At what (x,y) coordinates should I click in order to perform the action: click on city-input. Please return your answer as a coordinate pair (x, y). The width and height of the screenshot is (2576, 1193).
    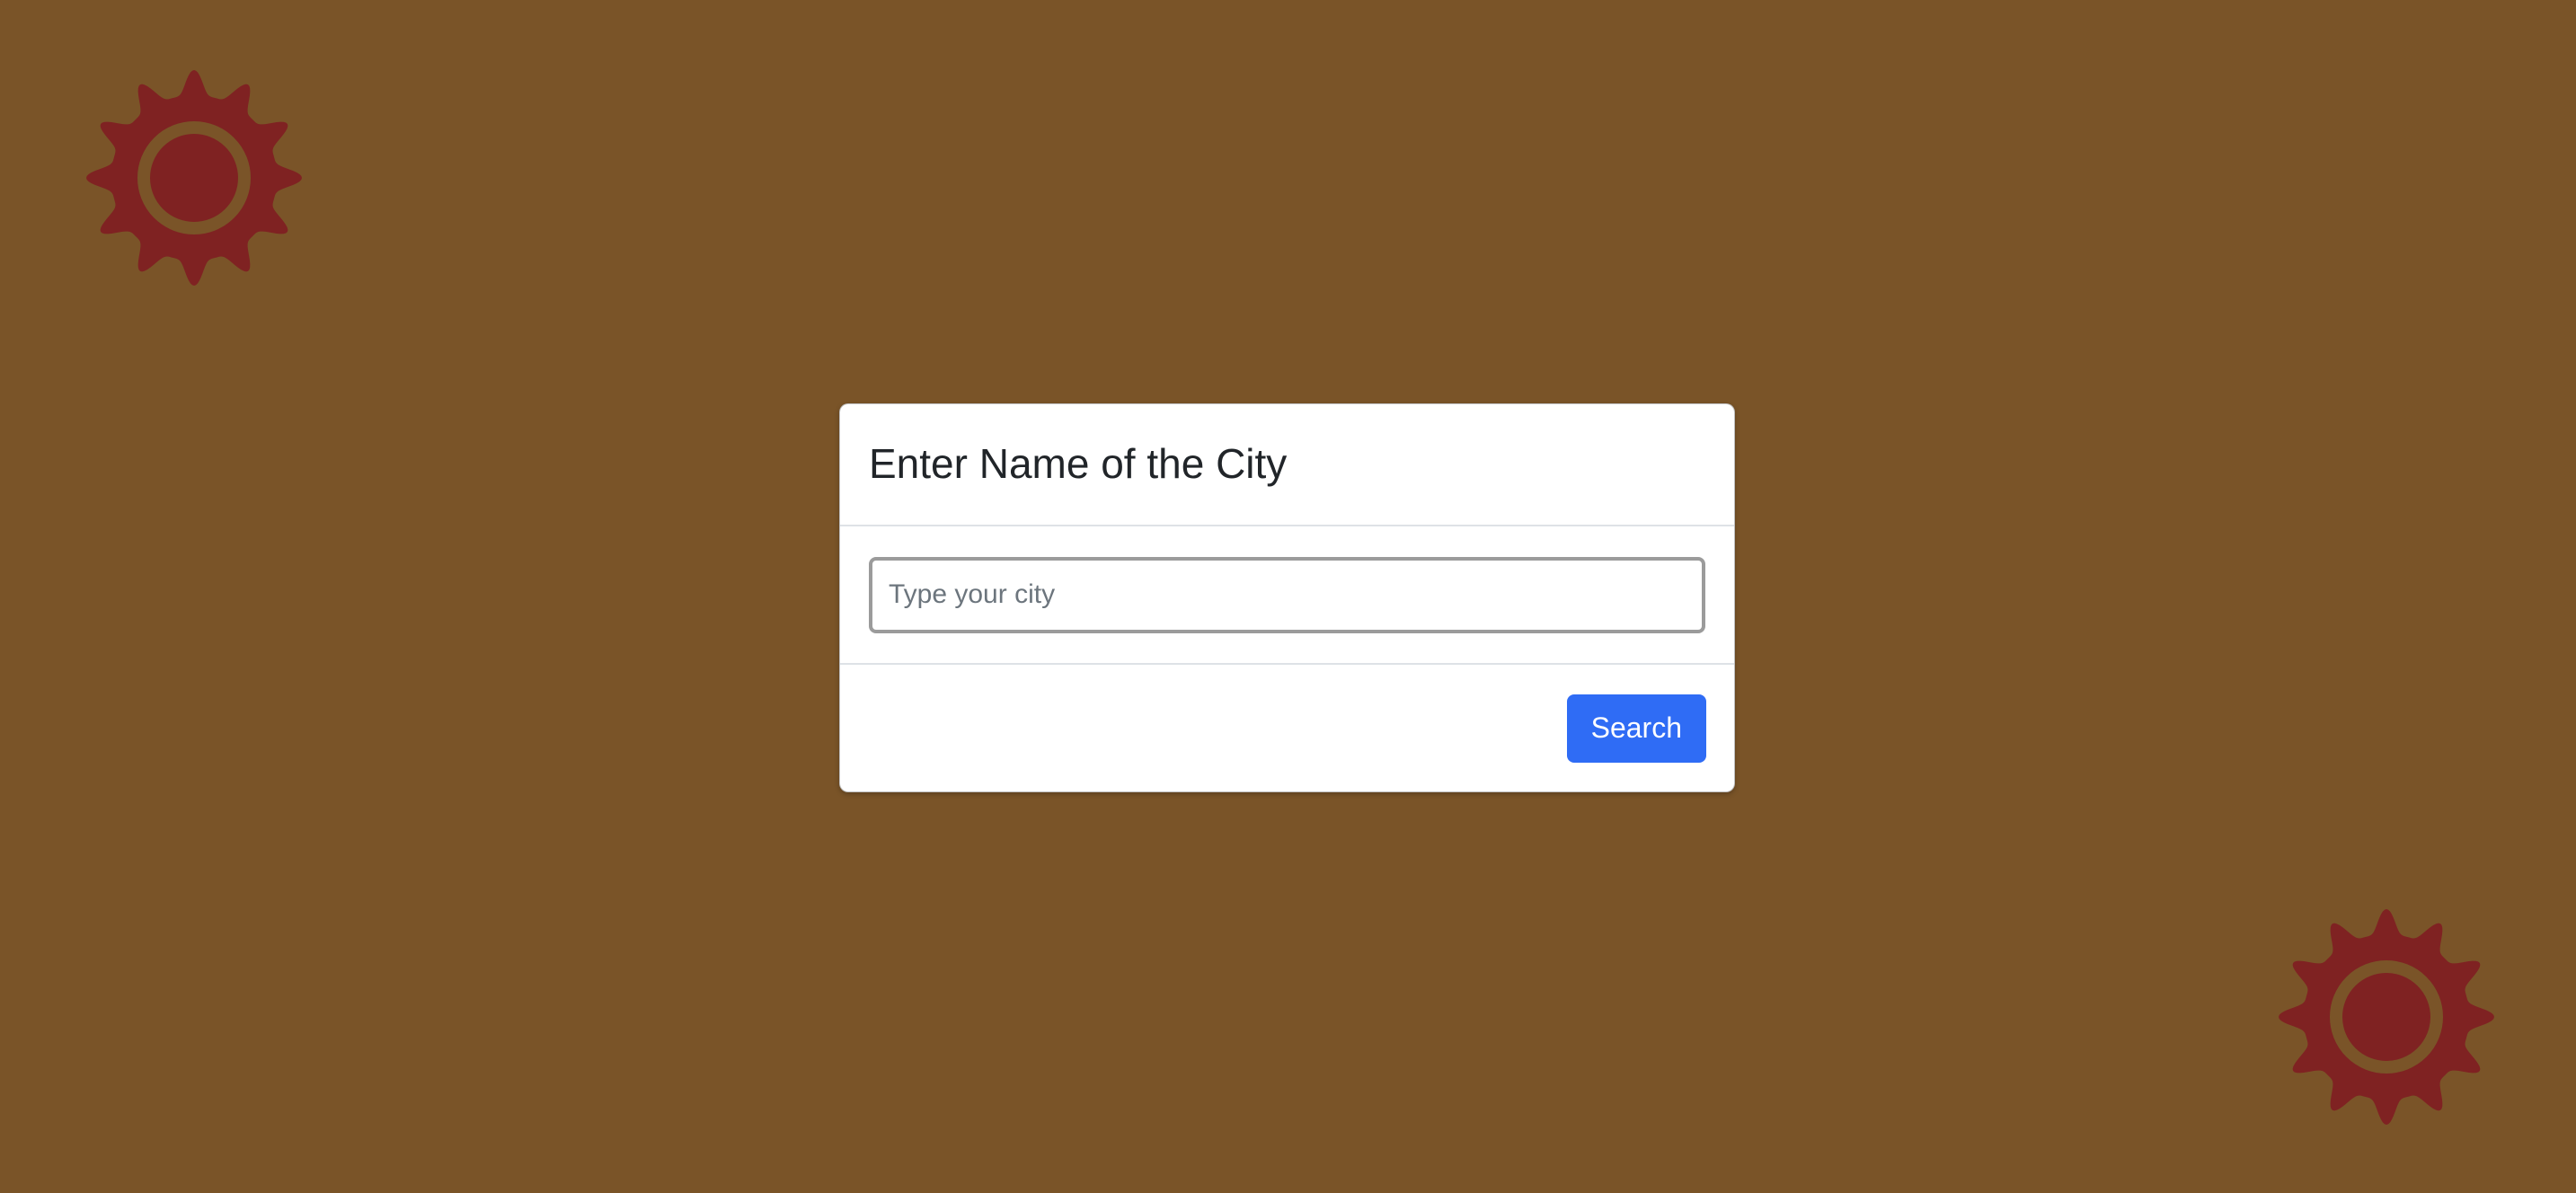
    Looking at the image, I should click on (1287, 595).